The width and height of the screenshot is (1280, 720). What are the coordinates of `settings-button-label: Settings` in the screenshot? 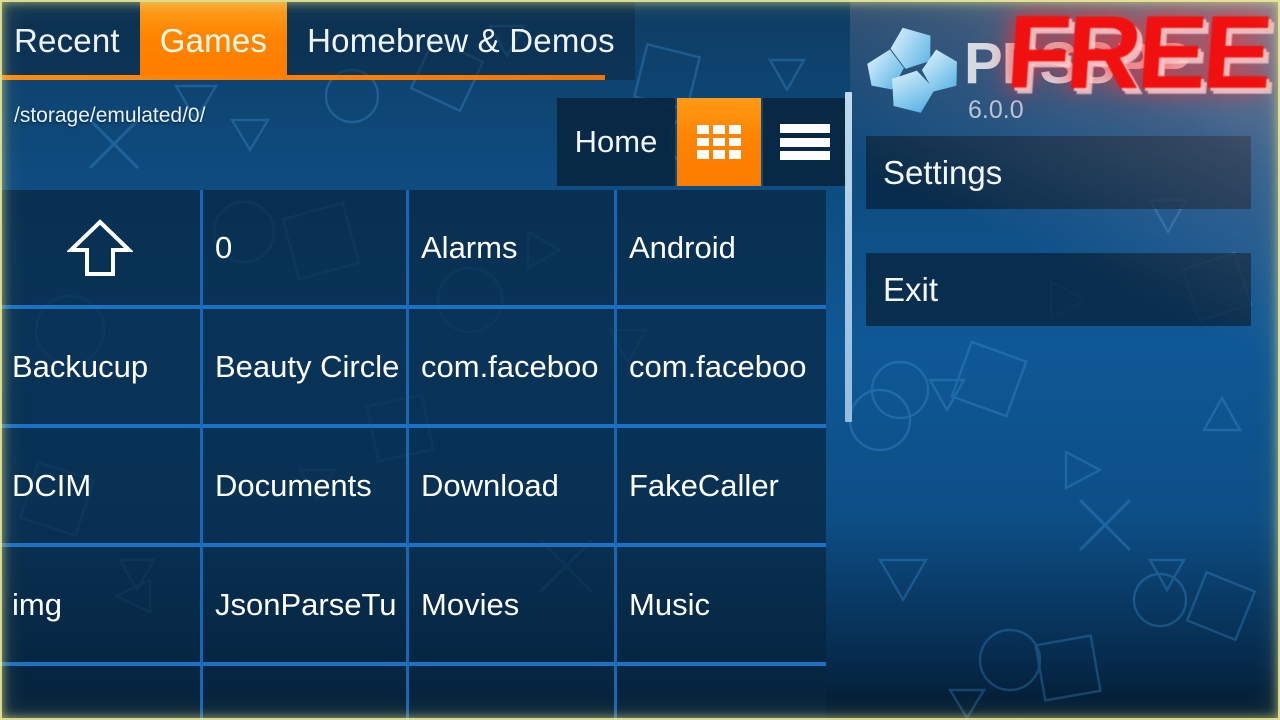 It's located at (943, 172).